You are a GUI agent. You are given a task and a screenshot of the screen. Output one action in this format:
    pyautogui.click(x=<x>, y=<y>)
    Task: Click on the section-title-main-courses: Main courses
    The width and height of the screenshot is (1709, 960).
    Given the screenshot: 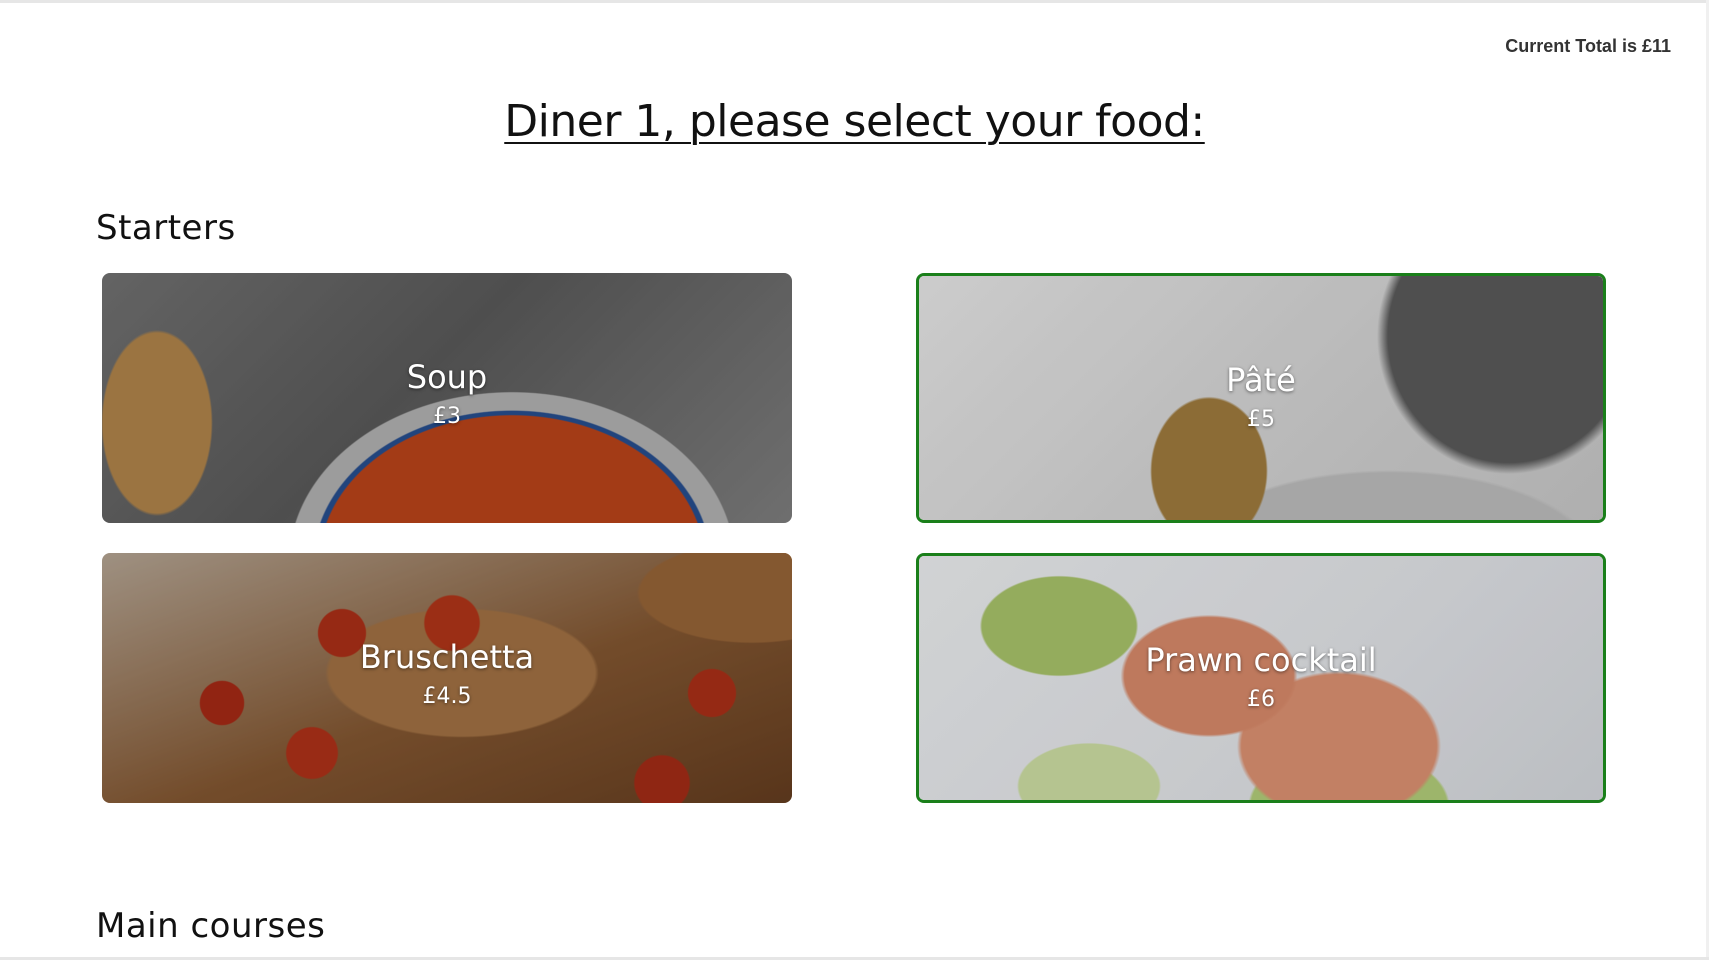 What is the action you would take?
    pyautogui.click(x=211, y=926)
    